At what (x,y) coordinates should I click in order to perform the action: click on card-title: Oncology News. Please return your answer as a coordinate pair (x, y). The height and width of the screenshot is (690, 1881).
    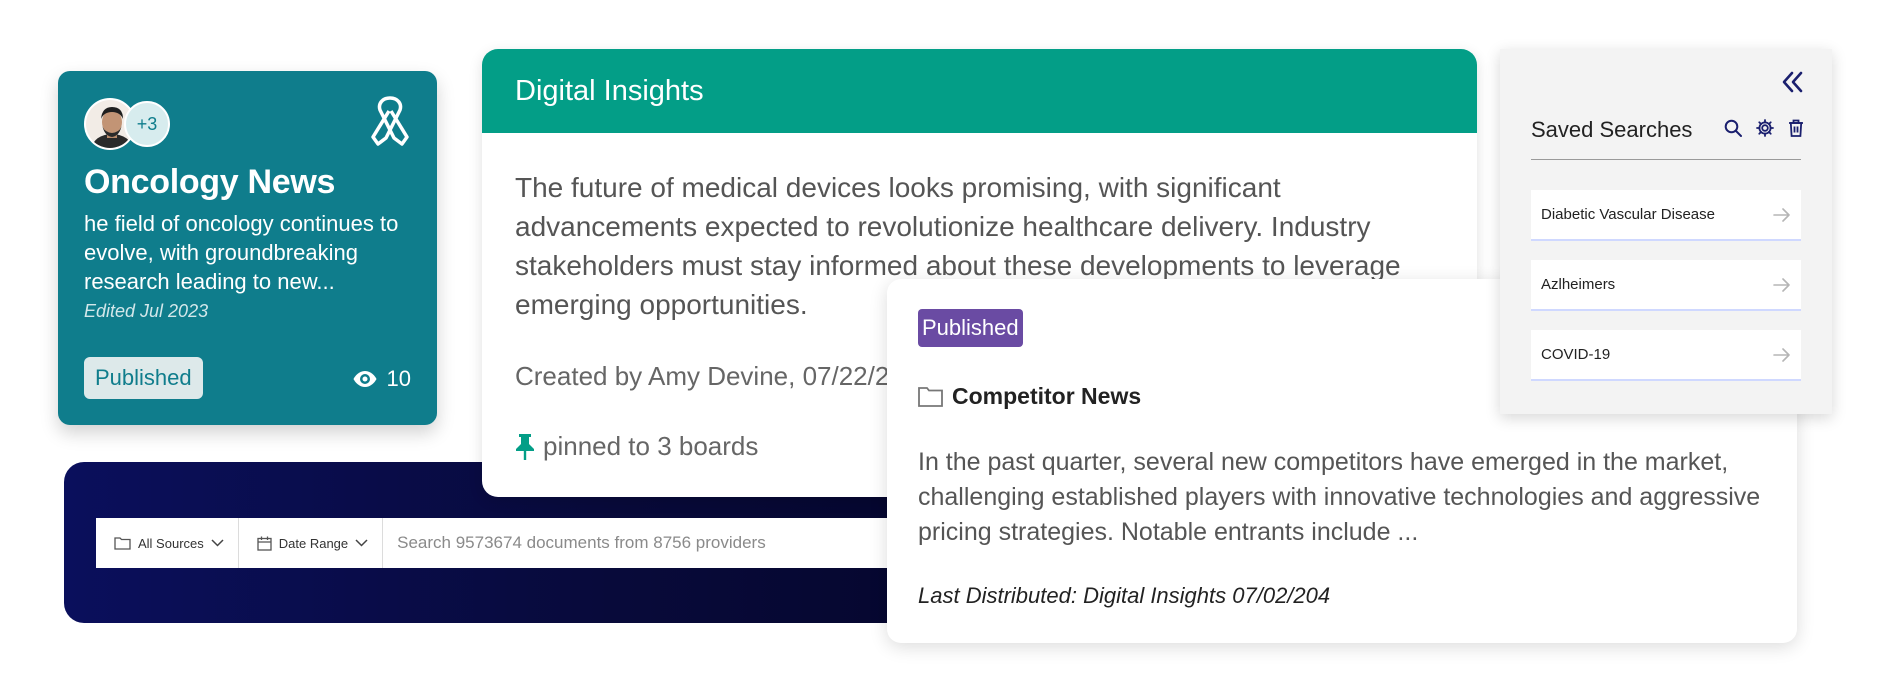
    Looking at the image, I should click on (209, 182).